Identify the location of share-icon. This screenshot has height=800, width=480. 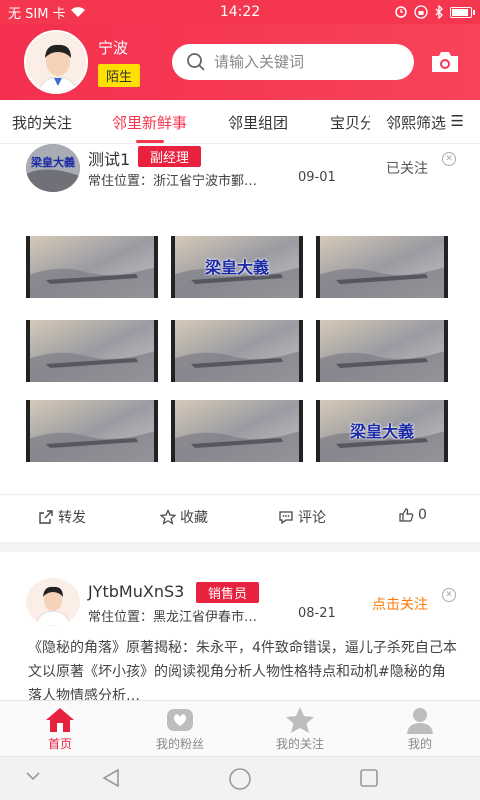
(46, 517).